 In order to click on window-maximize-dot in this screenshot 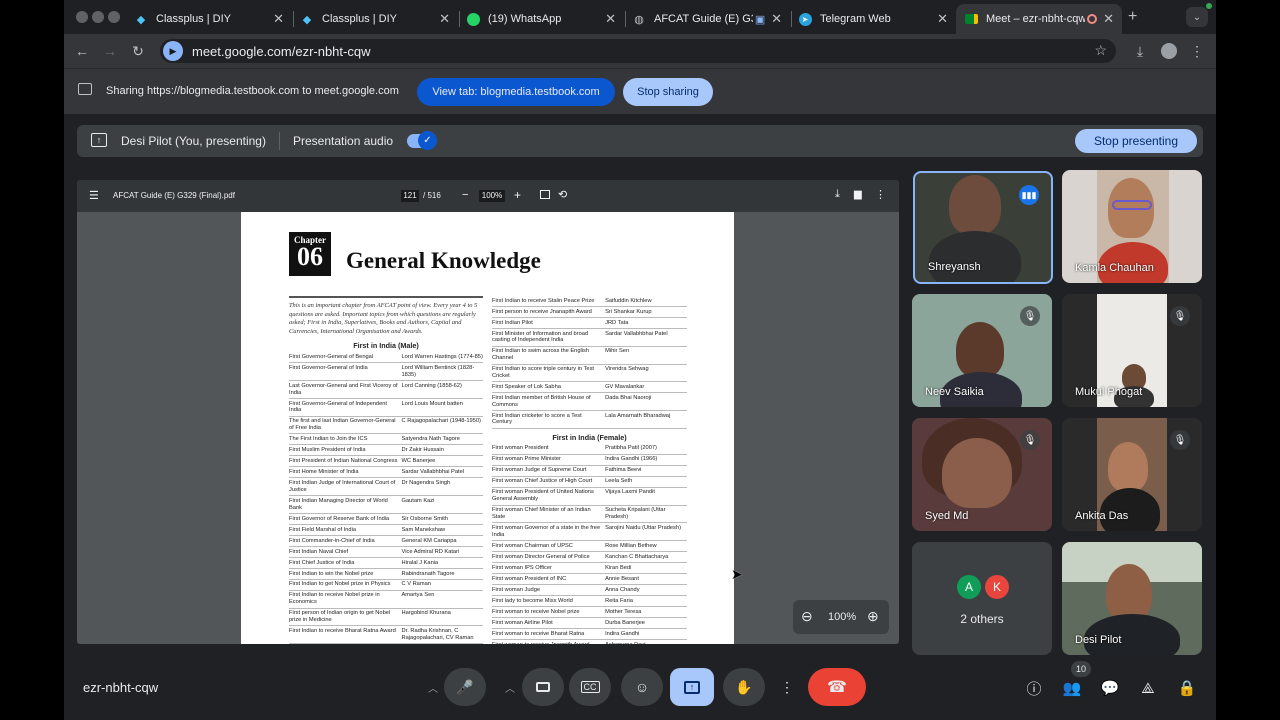, I will do `click(114, 17)`.